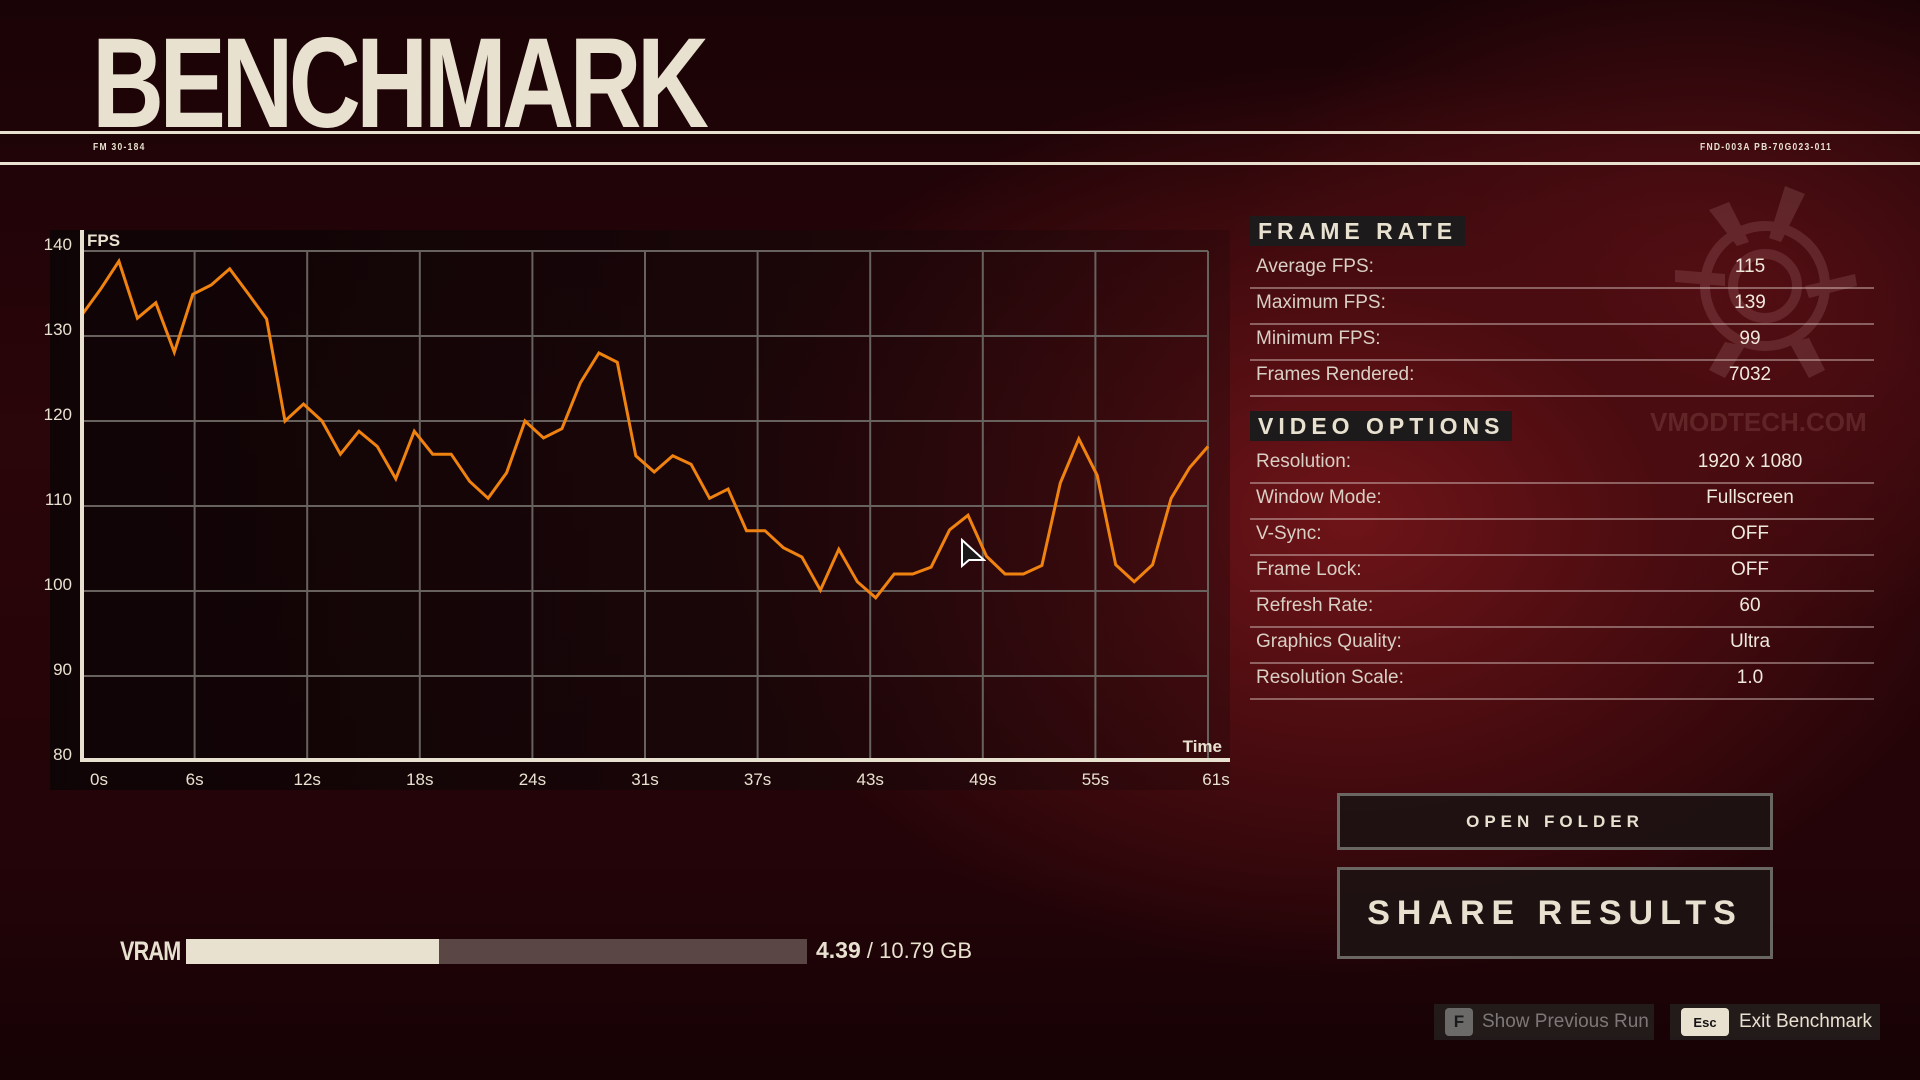 The width and height of the screenshot is (1920, 1080). I want to click on vram-readout: 4.39 / 10.79 GB, so click(894, 950).